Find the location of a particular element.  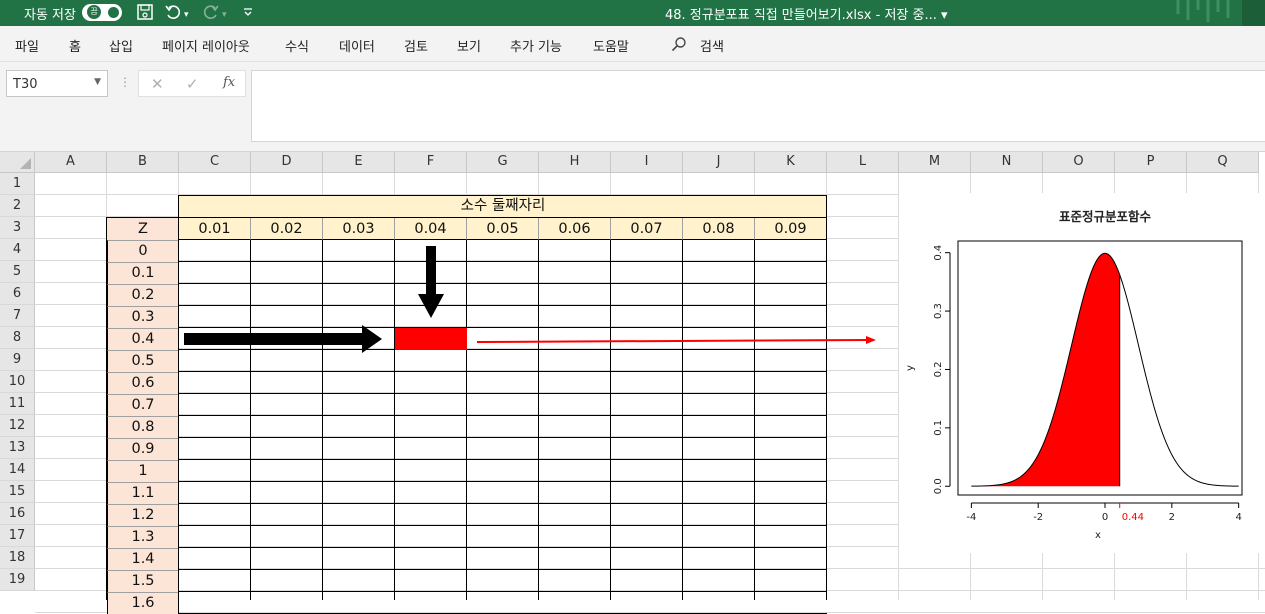

column-header: C is located at coordinates (215, 162).